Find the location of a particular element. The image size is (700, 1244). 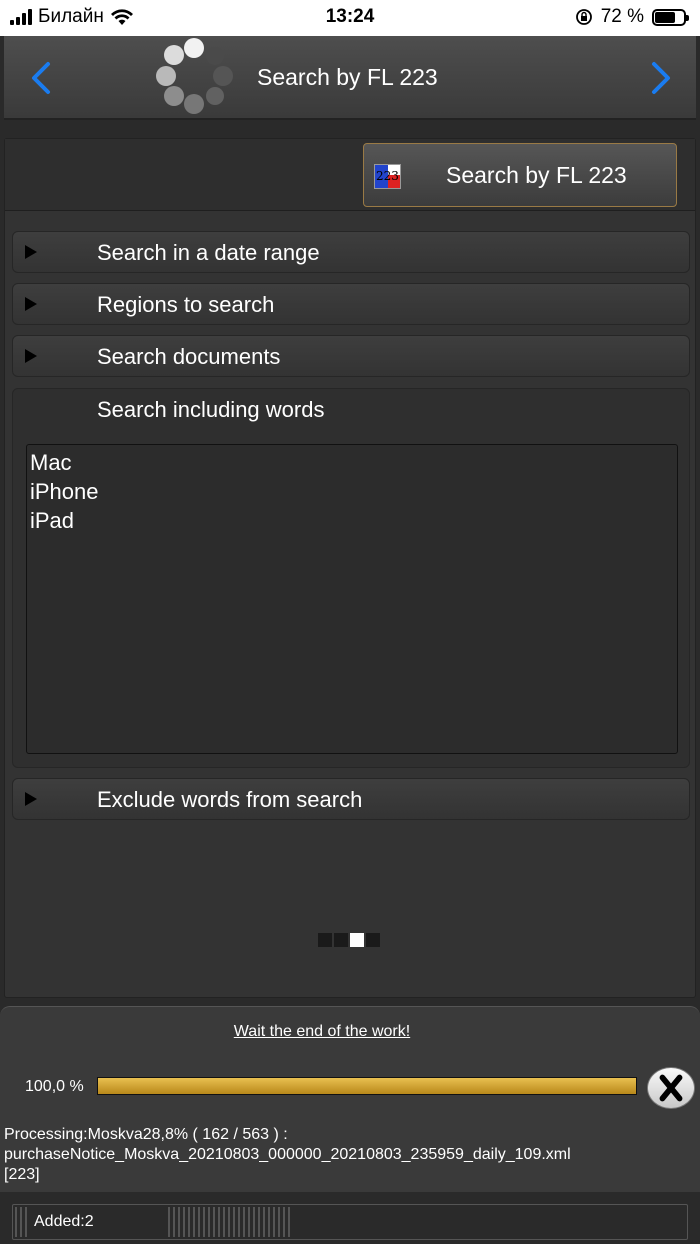

section-regions: Regions to search is located at coordinates (351, 304).